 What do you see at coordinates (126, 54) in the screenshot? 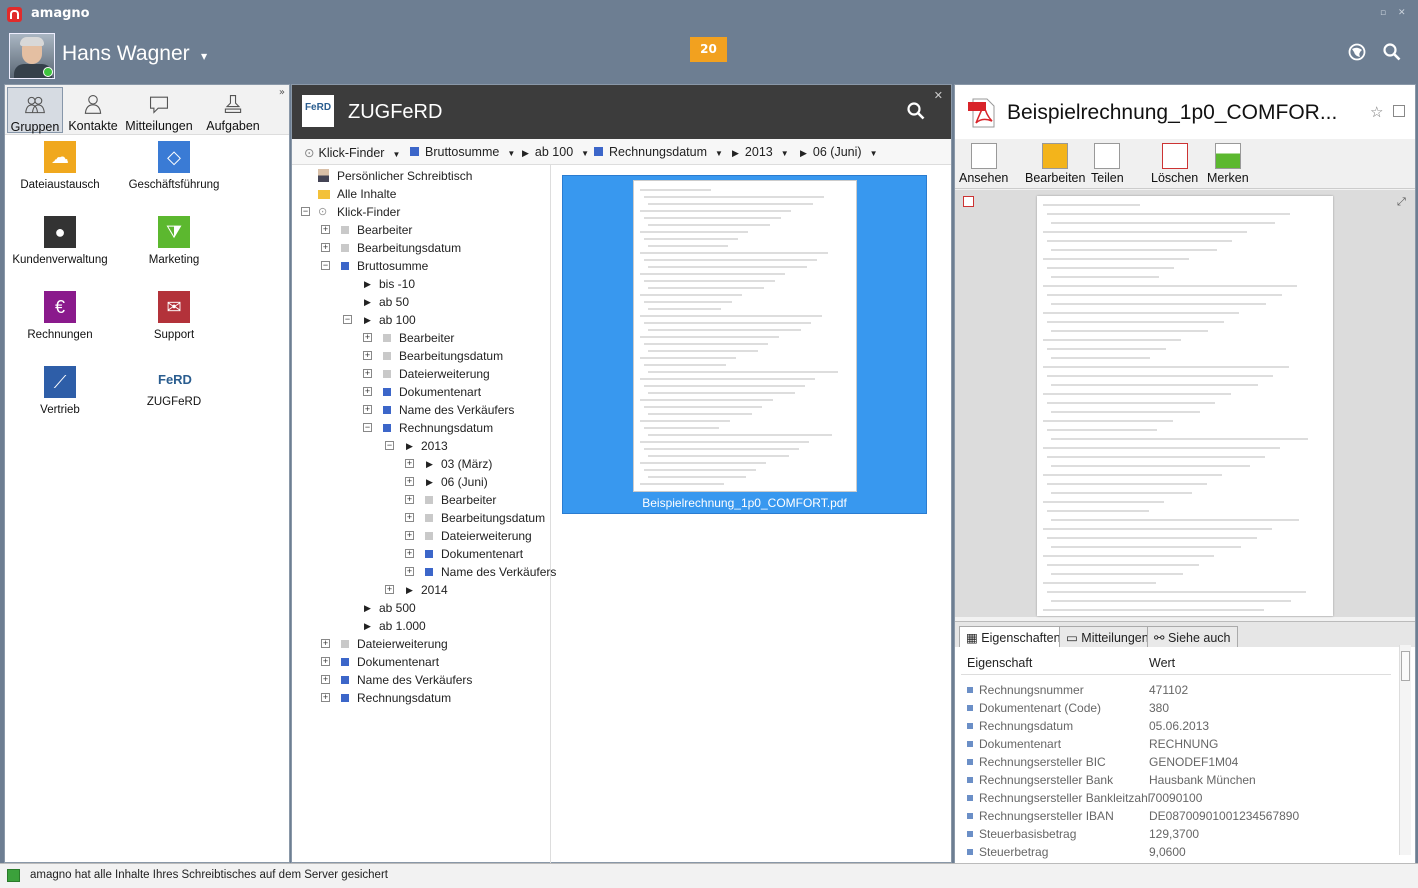
I see `user-name: Hans Wagner` at bounding box center [126, 54].